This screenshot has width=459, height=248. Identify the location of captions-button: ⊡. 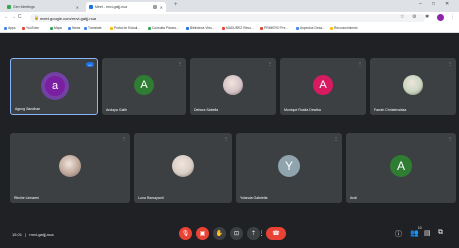
(236, 233).